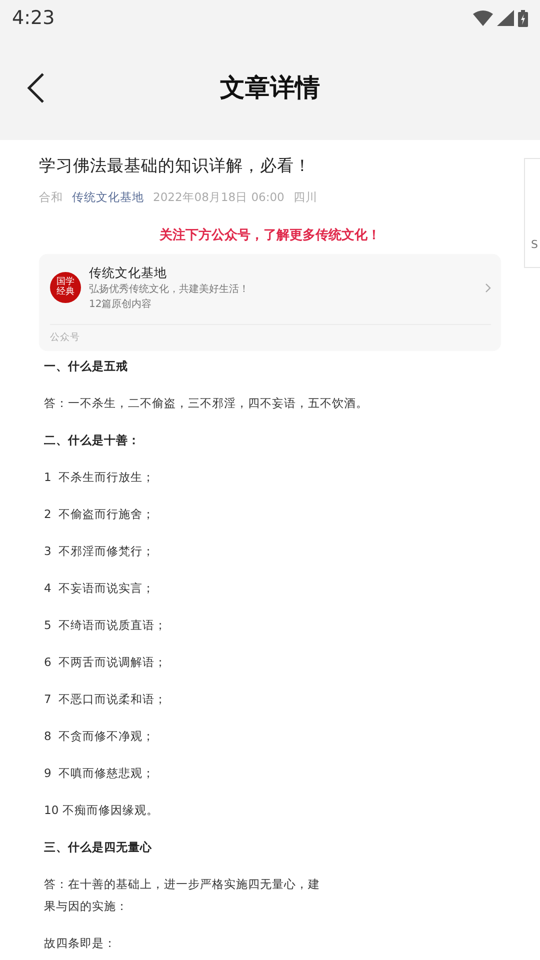 The image size is (540, 960). What do you see at coordinates (106, 625) in the screenshot?
I see `paragraph: 5 不绮语而说质直语；` at bounding box center [106, 625].